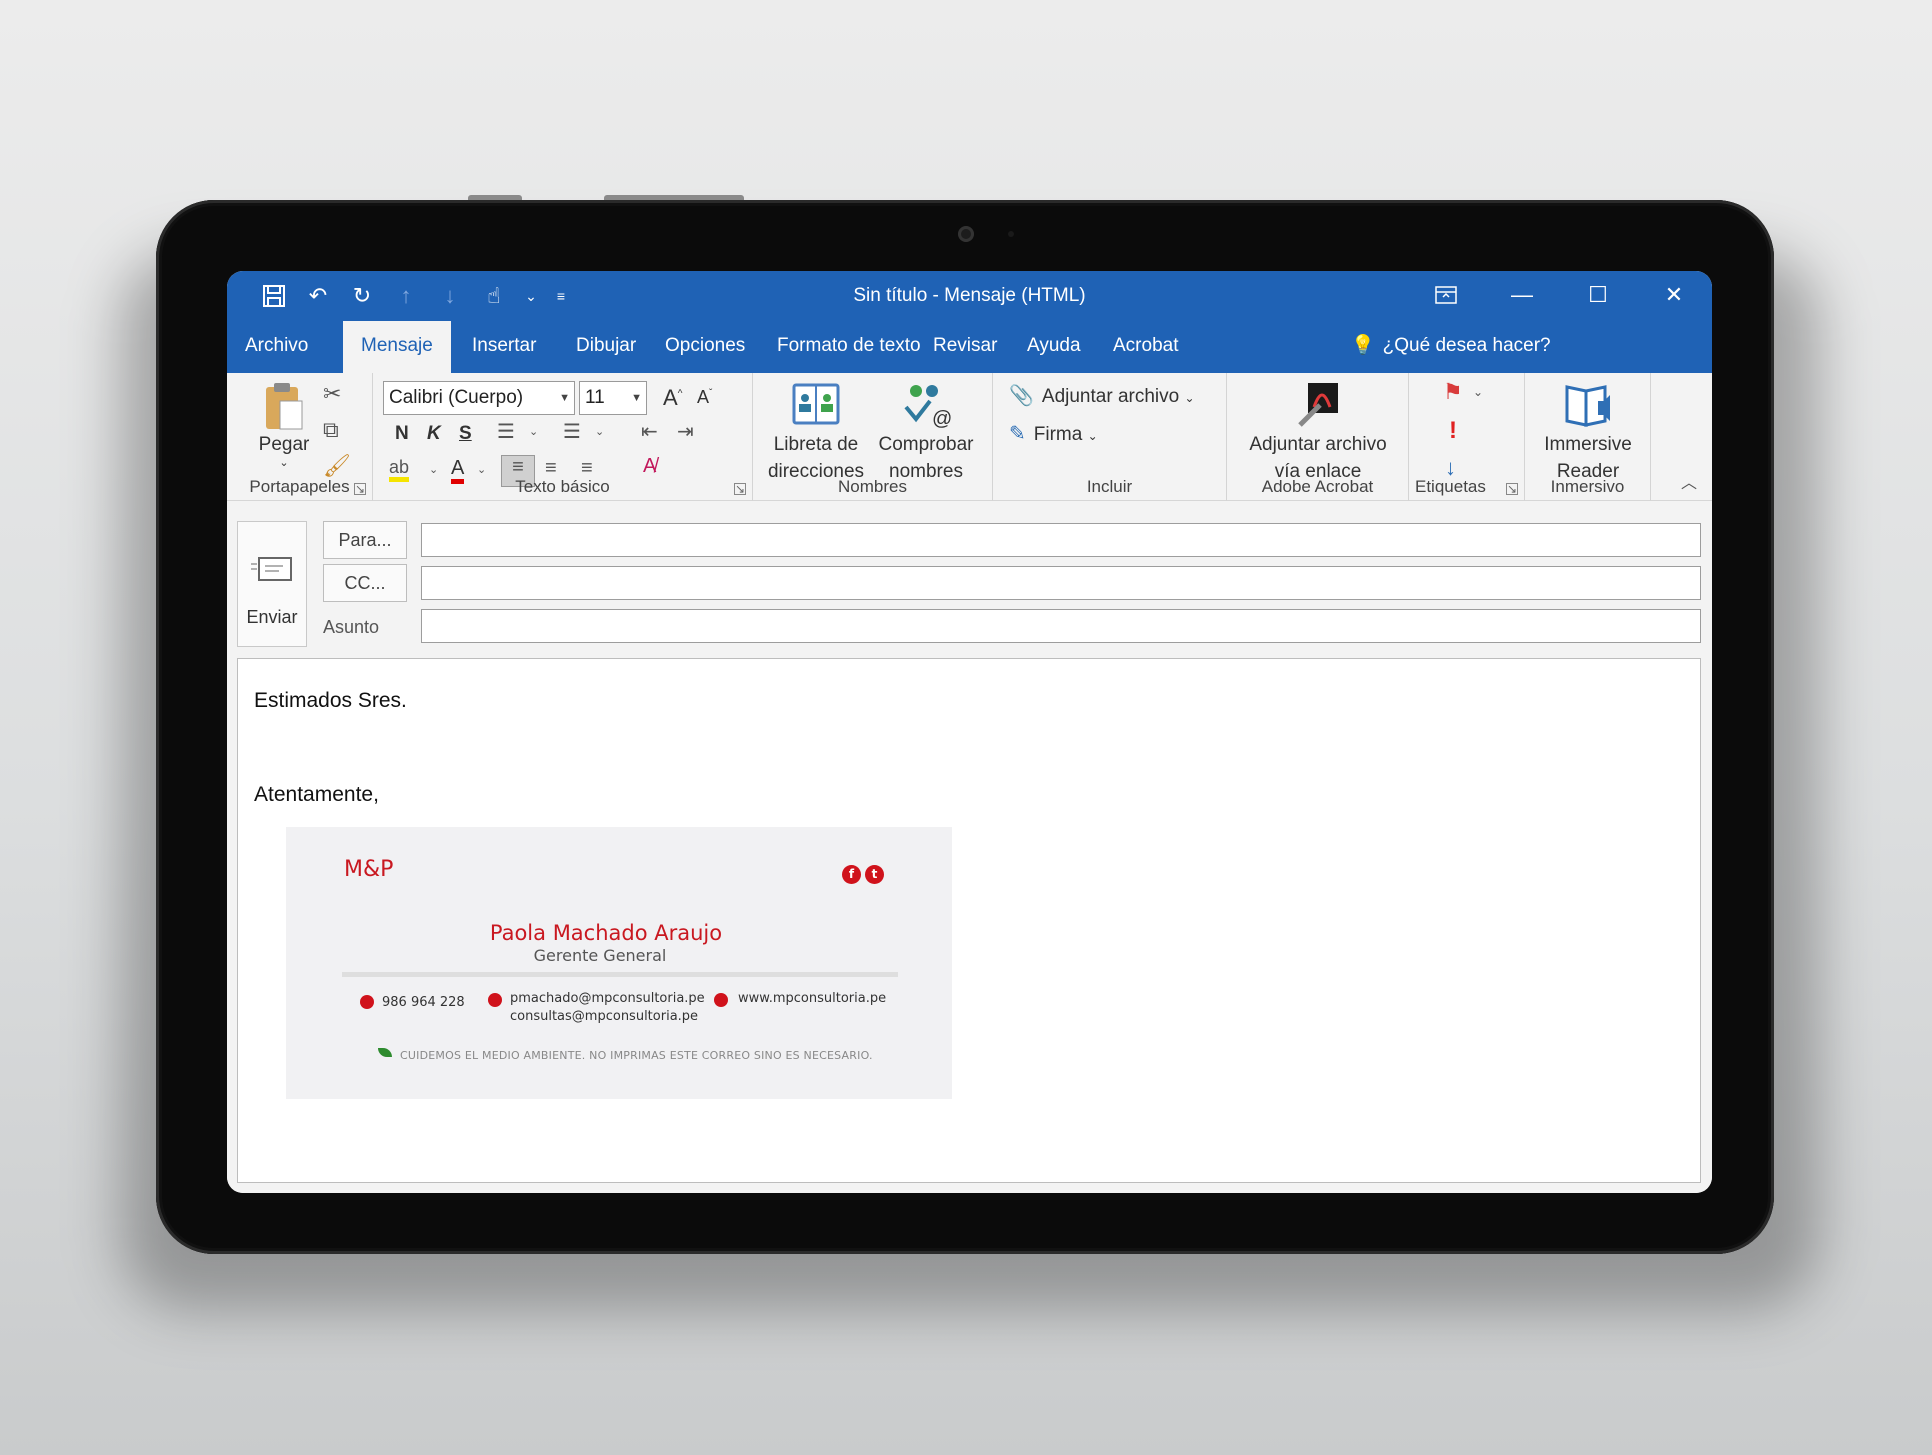 The width and height of the screenshot is (1932, 1455). What do you see at coordinates (1102, 395) in the screenshot?
I see `attach-file-button: 📎 Adjuntar archivo ⌄` at bounding box center [1102, 395].